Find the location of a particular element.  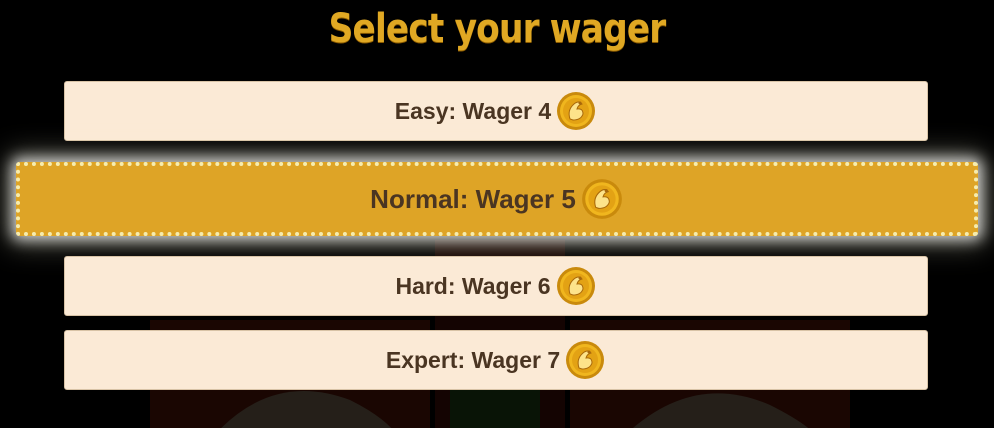

wager-option-hard: Hard: Wager 6 is located at coordinates (496, 286).